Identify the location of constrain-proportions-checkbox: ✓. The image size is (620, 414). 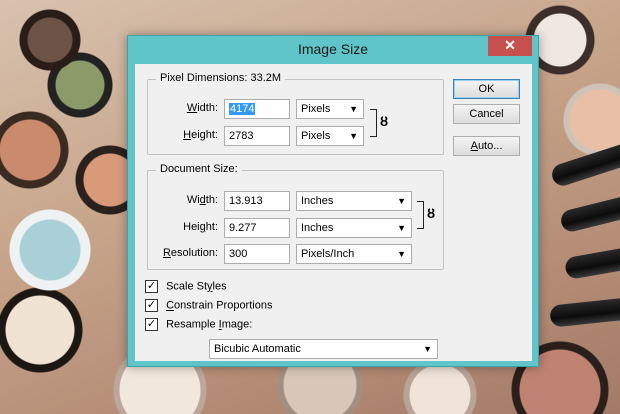
(151, 305).